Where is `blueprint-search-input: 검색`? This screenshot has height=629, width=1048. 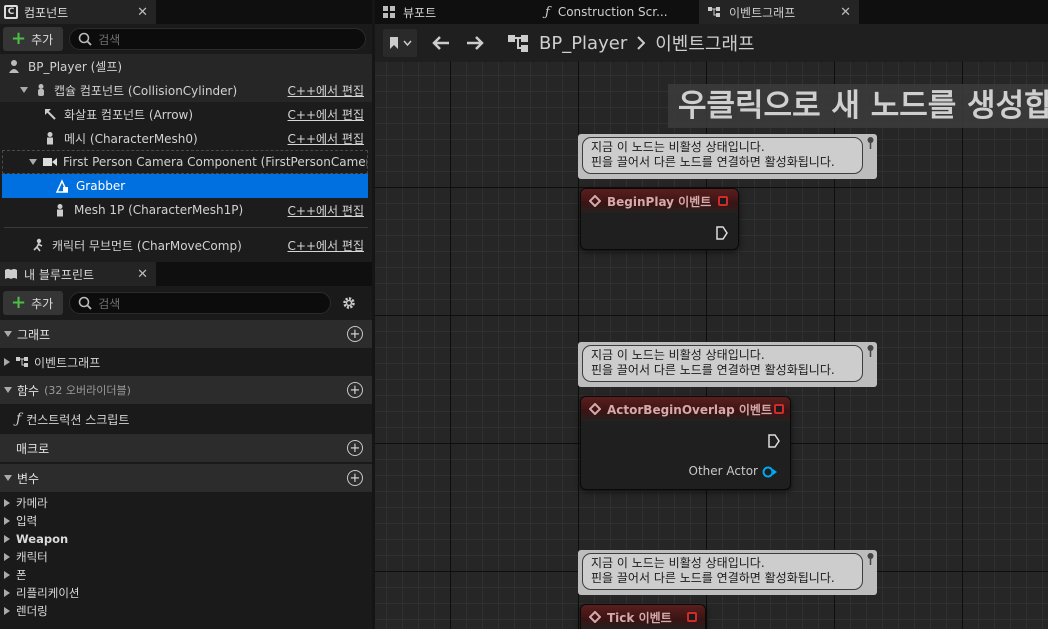
blueprint-search-input: 검색 is located at coordinates (200, 303).